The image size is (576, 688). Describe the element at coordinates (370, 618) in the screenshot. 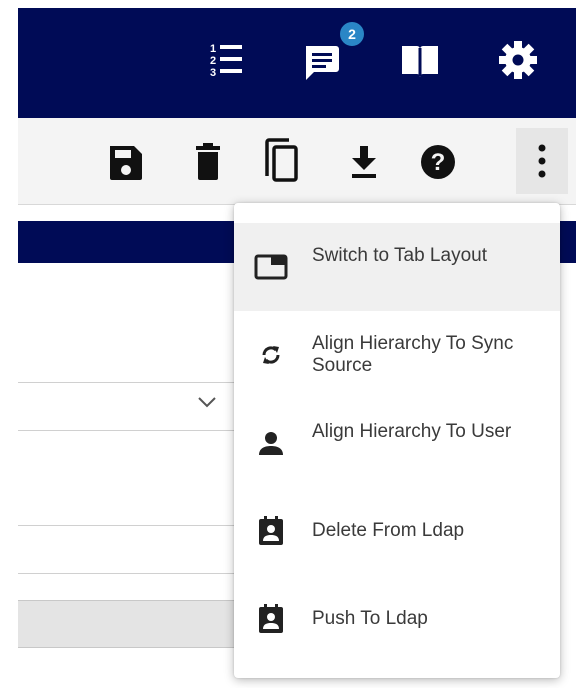

I see `menu-item-label: Push To Ldap` at that location.